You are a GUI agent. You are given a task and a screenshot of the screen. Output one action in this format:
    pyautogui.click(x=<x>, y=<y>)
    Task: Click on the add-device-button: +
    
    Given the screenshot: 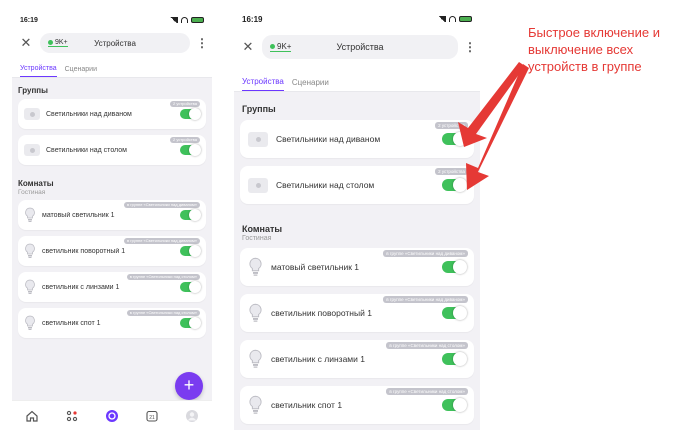 What is the action you would take?
    pyautogui.click(x=189, y=386)
    